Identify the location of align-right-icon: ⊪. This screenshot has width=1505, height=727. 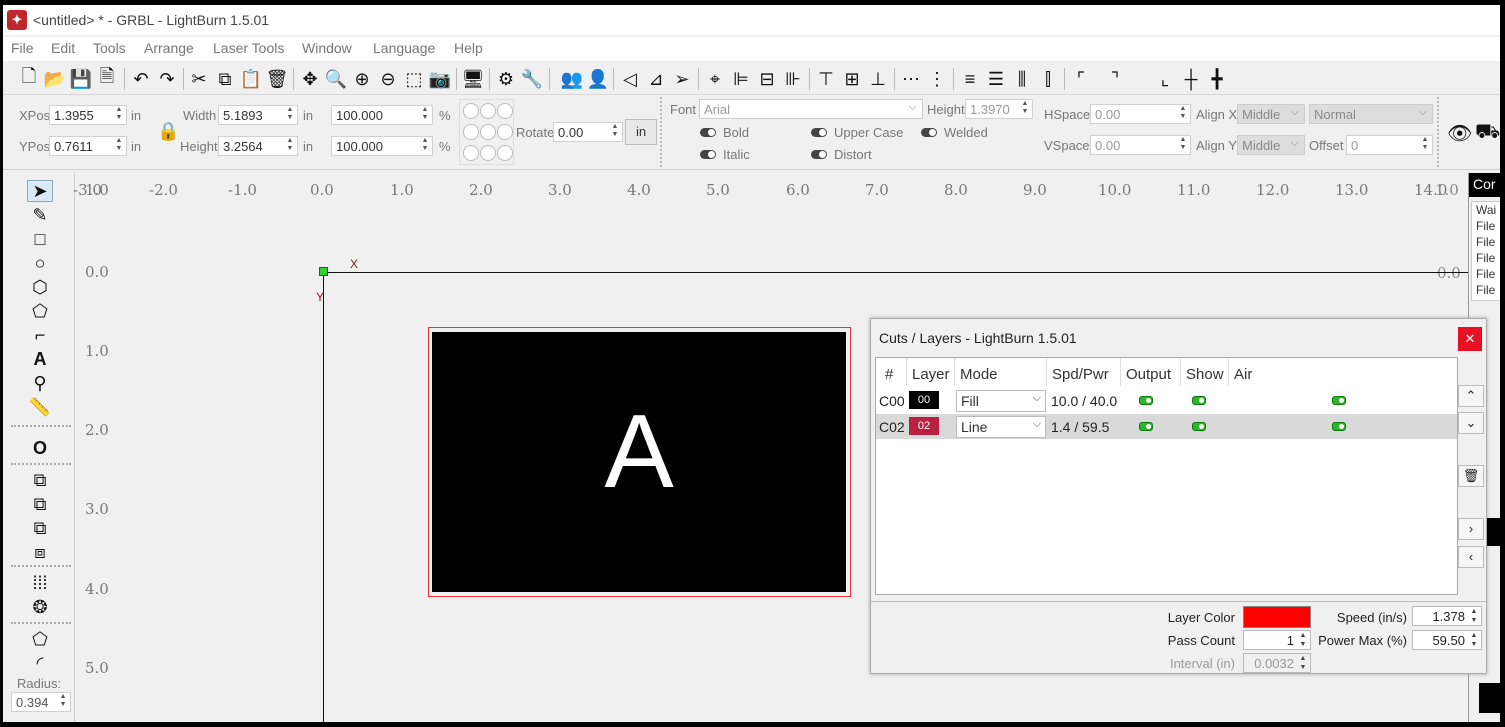
(793, 79).